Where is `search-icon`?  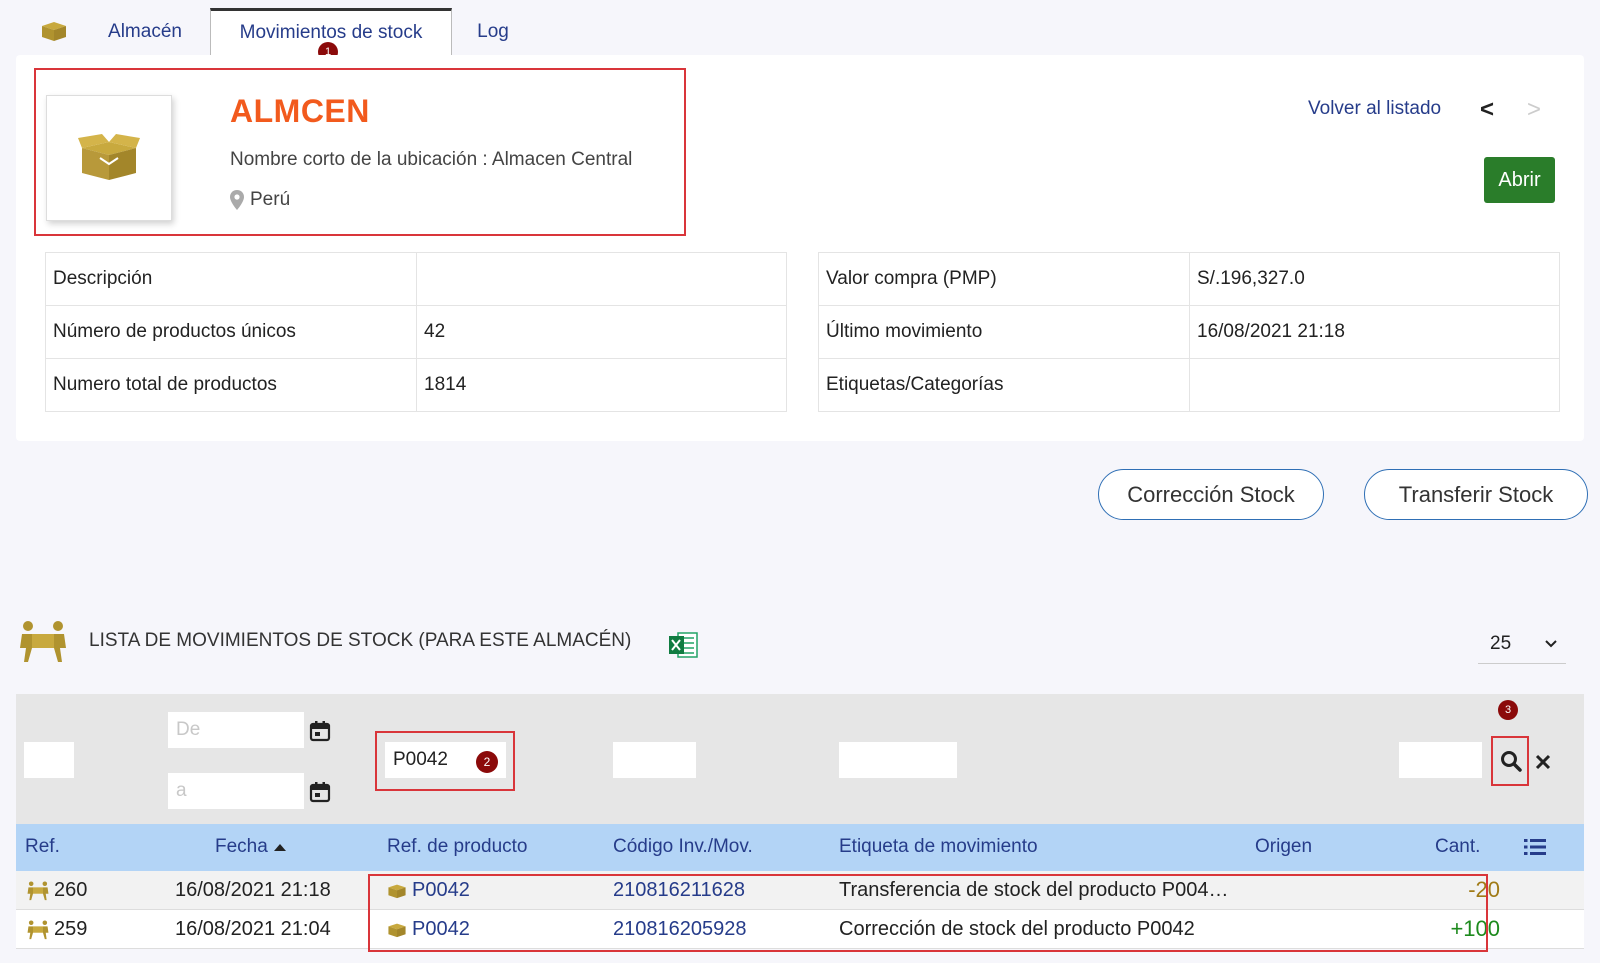
search-icon is located at coordinates (1511, 761).